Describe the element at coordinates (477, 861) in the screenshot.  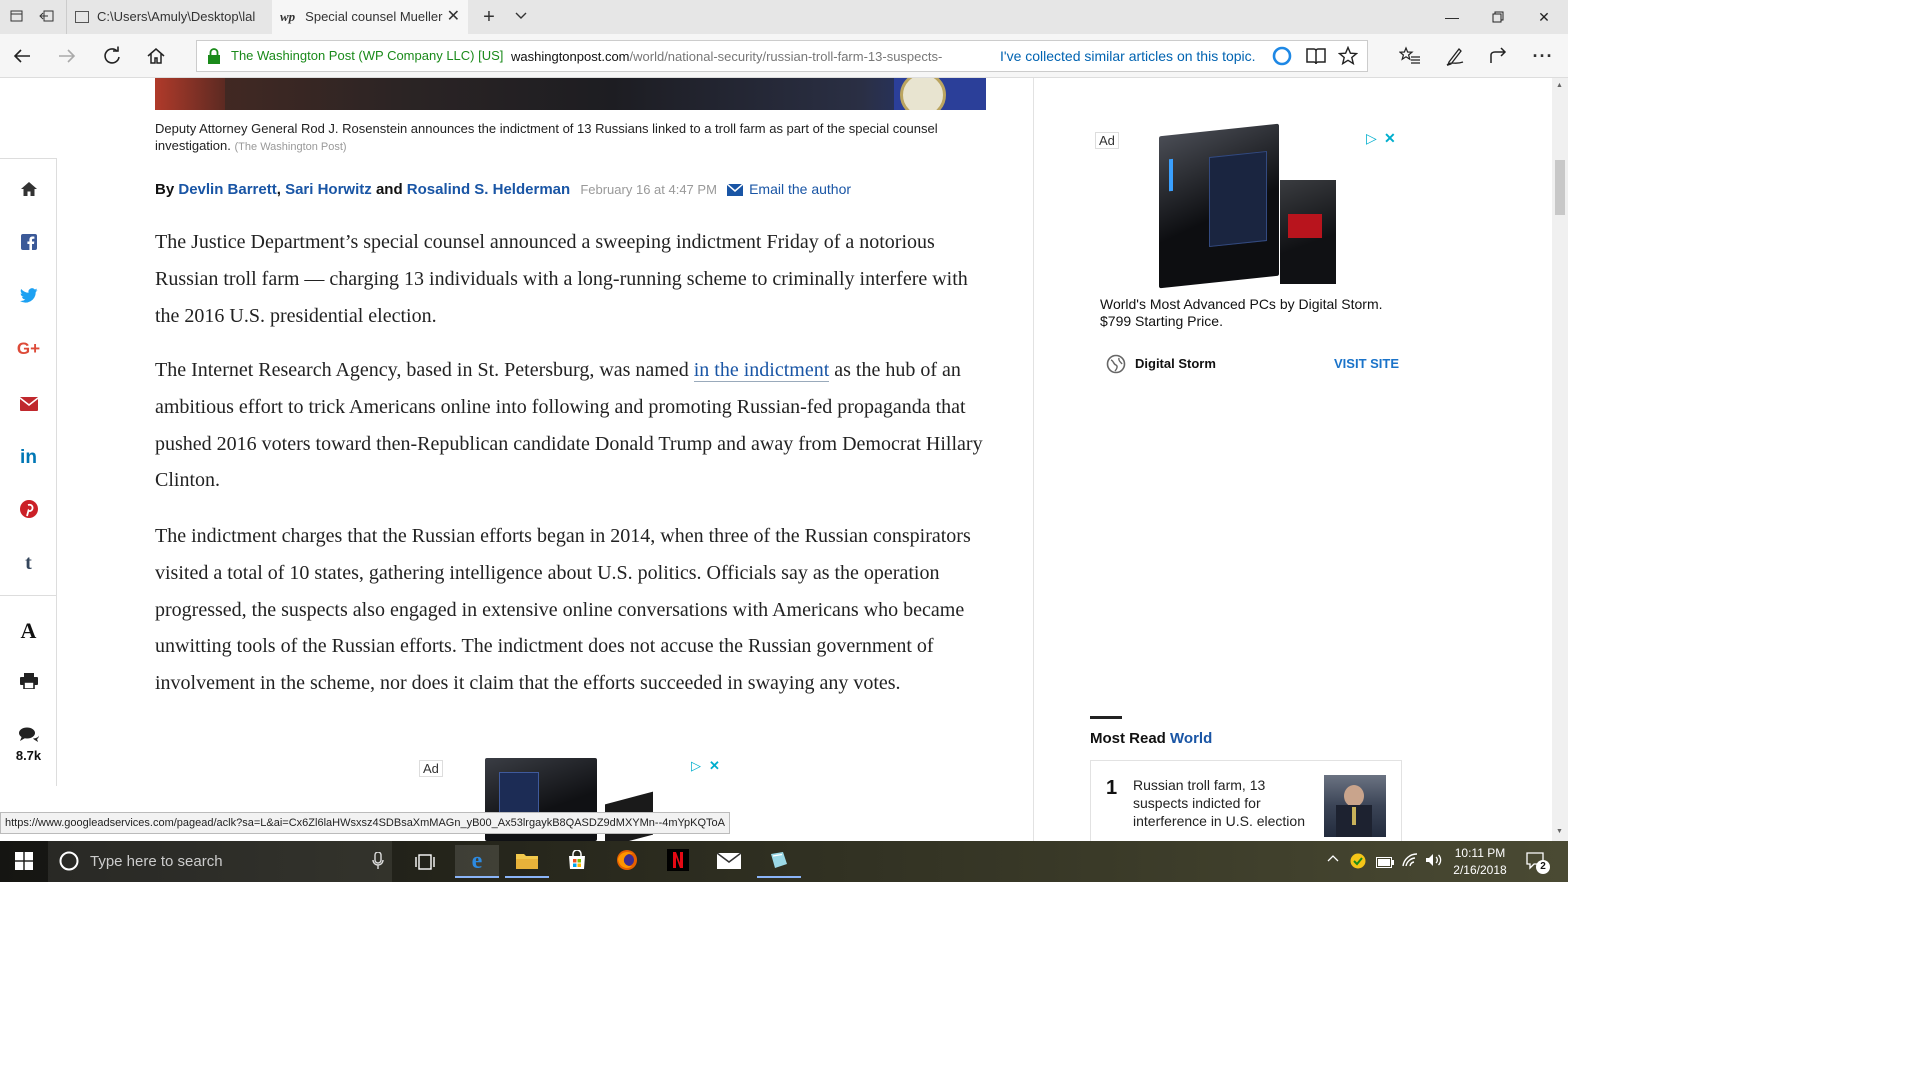
I see `edge-icon: e` at that location.